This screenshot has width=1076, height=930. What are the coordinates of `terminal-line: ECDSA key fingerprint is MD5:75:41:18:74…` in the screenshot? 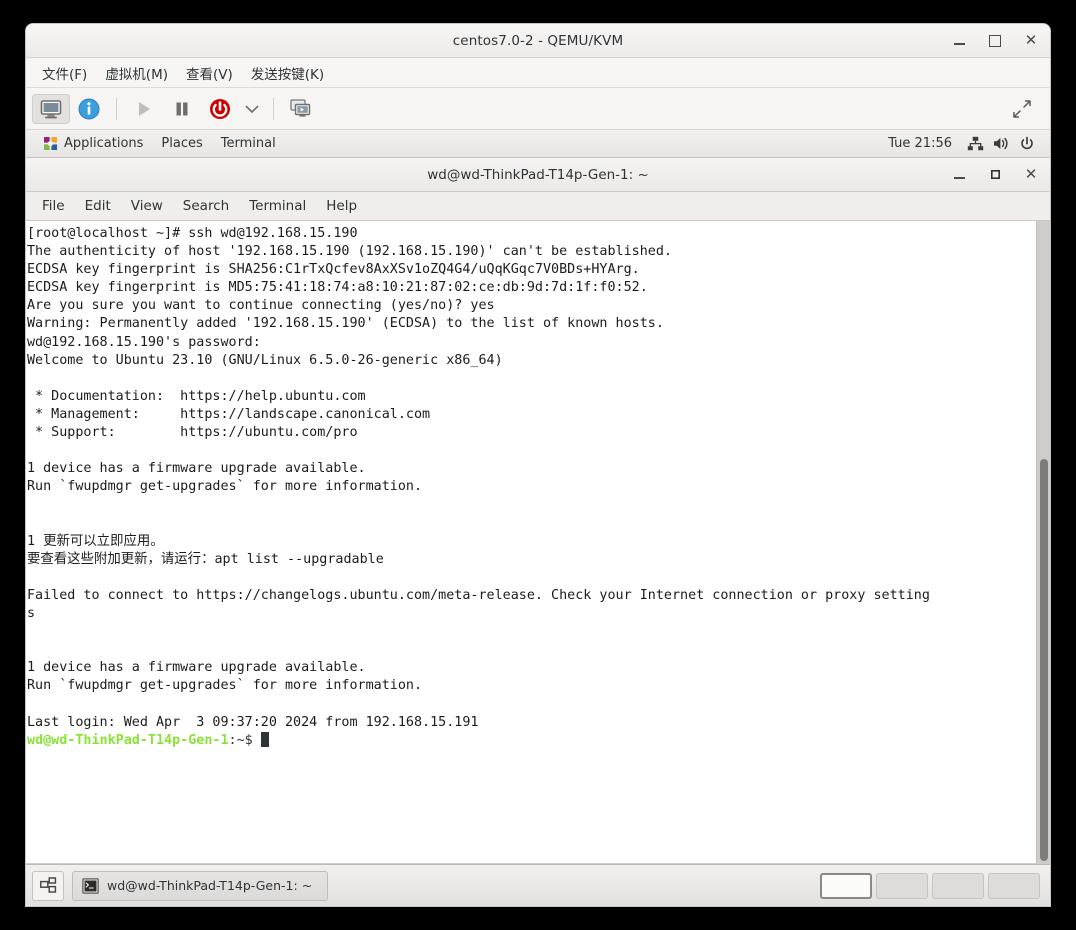 It's located at (337, 288).